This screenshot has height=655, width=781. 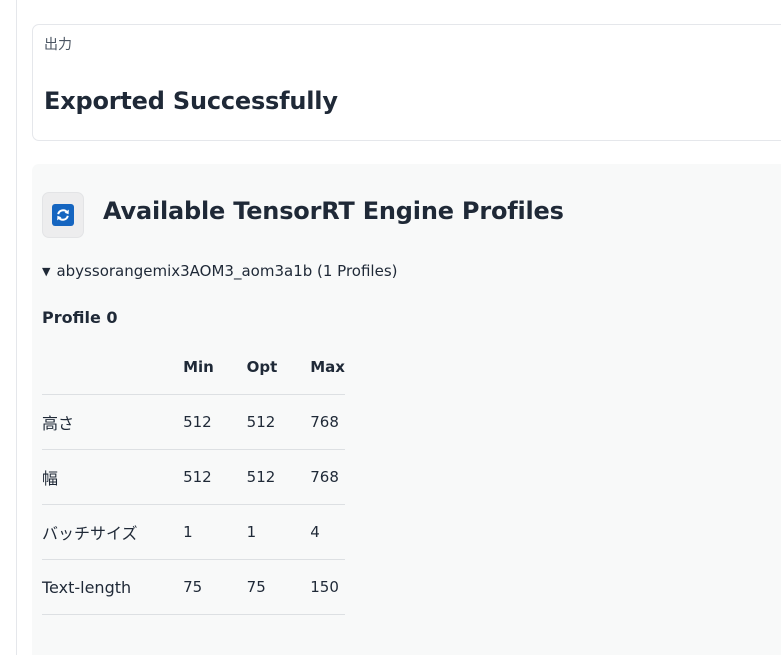 What do you see at coordinates (80, 317) in the screenshot?
I see `profile-heading: Profile 0` at bounding box center [80, 317].